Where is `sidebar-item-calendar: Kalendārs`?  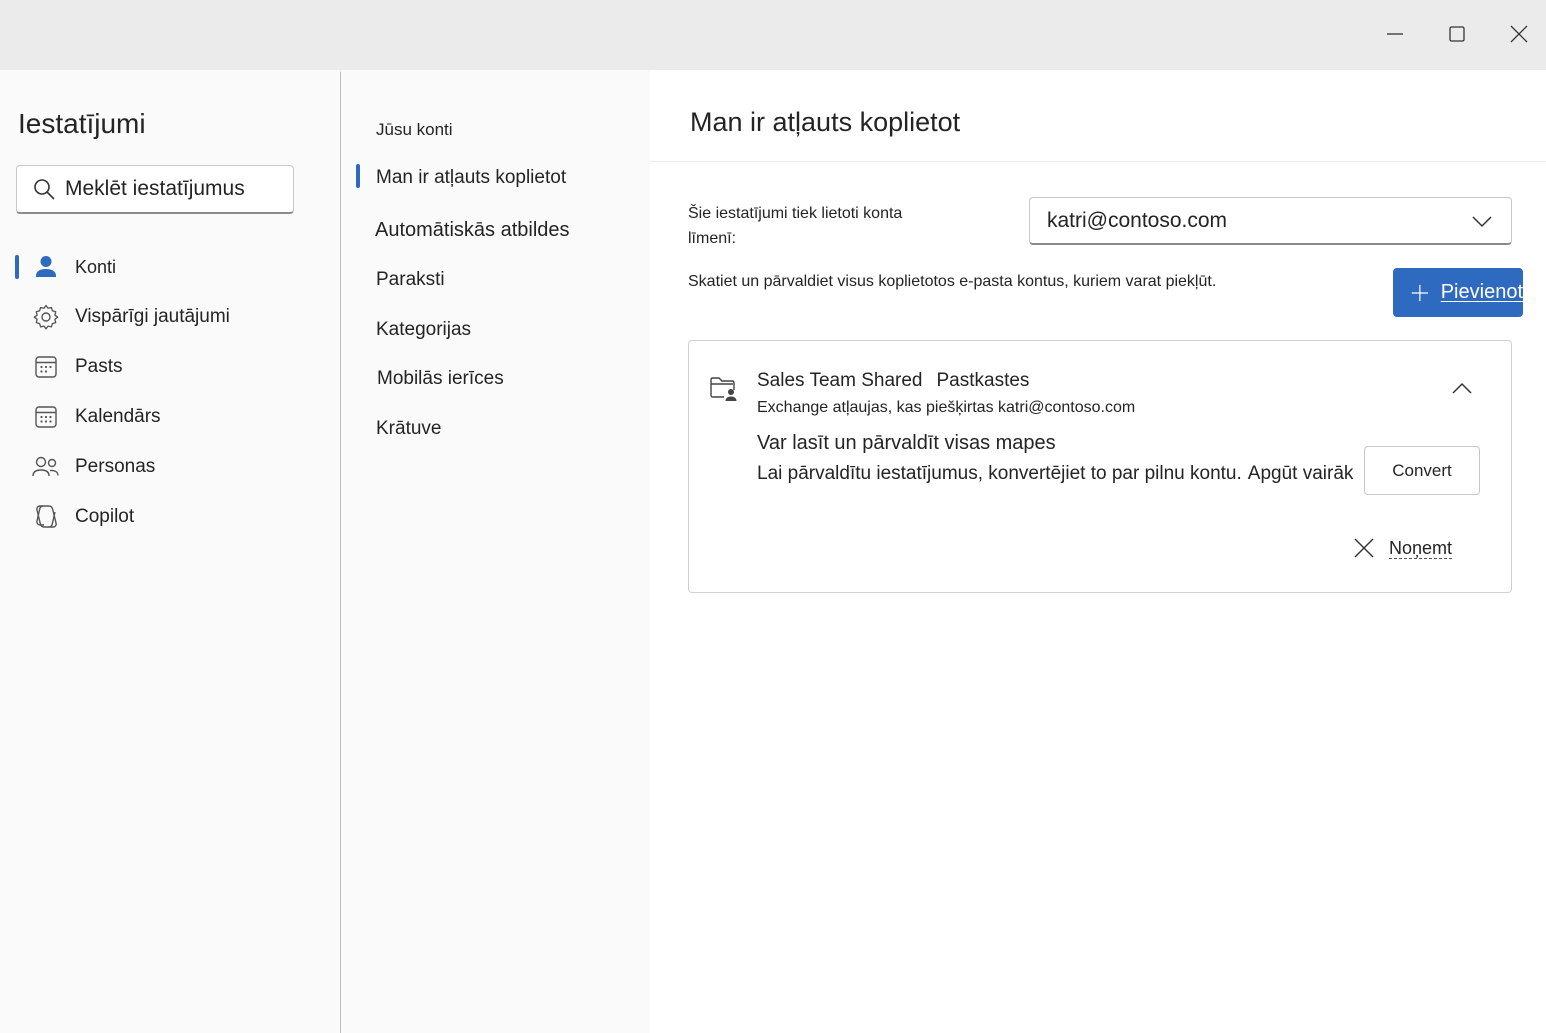 sidebar-item-calendar: Kalendārs is located at coordinates (170, 417).